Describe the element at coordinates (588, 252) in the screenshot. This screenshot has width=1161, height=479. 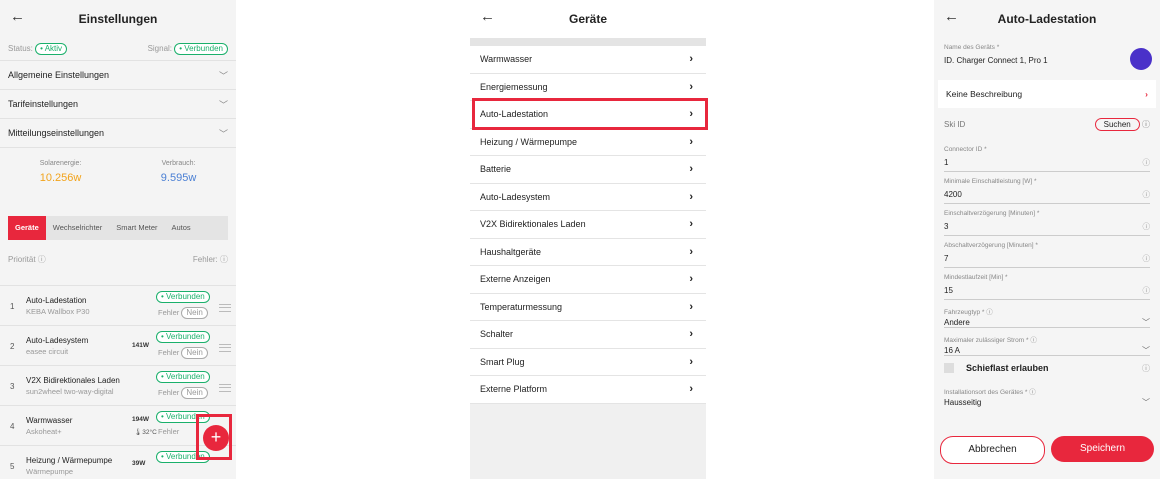
I see `list-item: Haushaltgeräte ›` at that location.